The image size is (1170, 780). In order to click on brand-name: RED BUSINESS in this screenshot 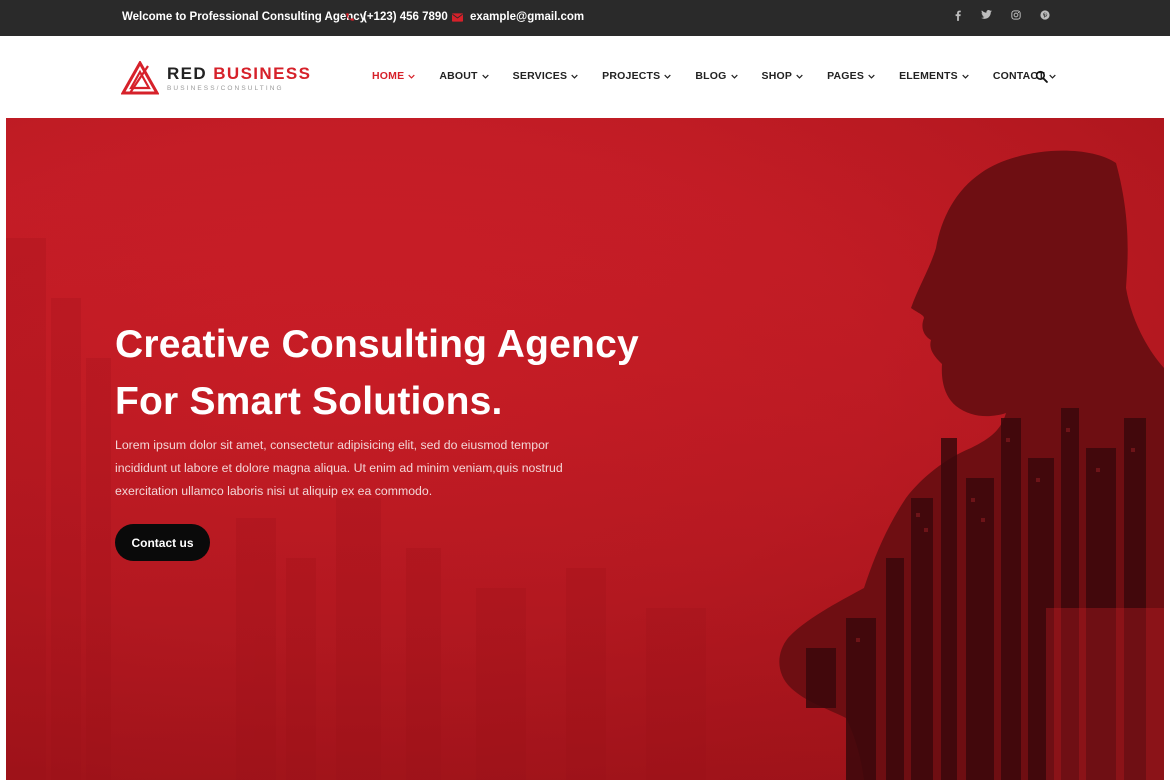, I will do `click(239, 73)`.